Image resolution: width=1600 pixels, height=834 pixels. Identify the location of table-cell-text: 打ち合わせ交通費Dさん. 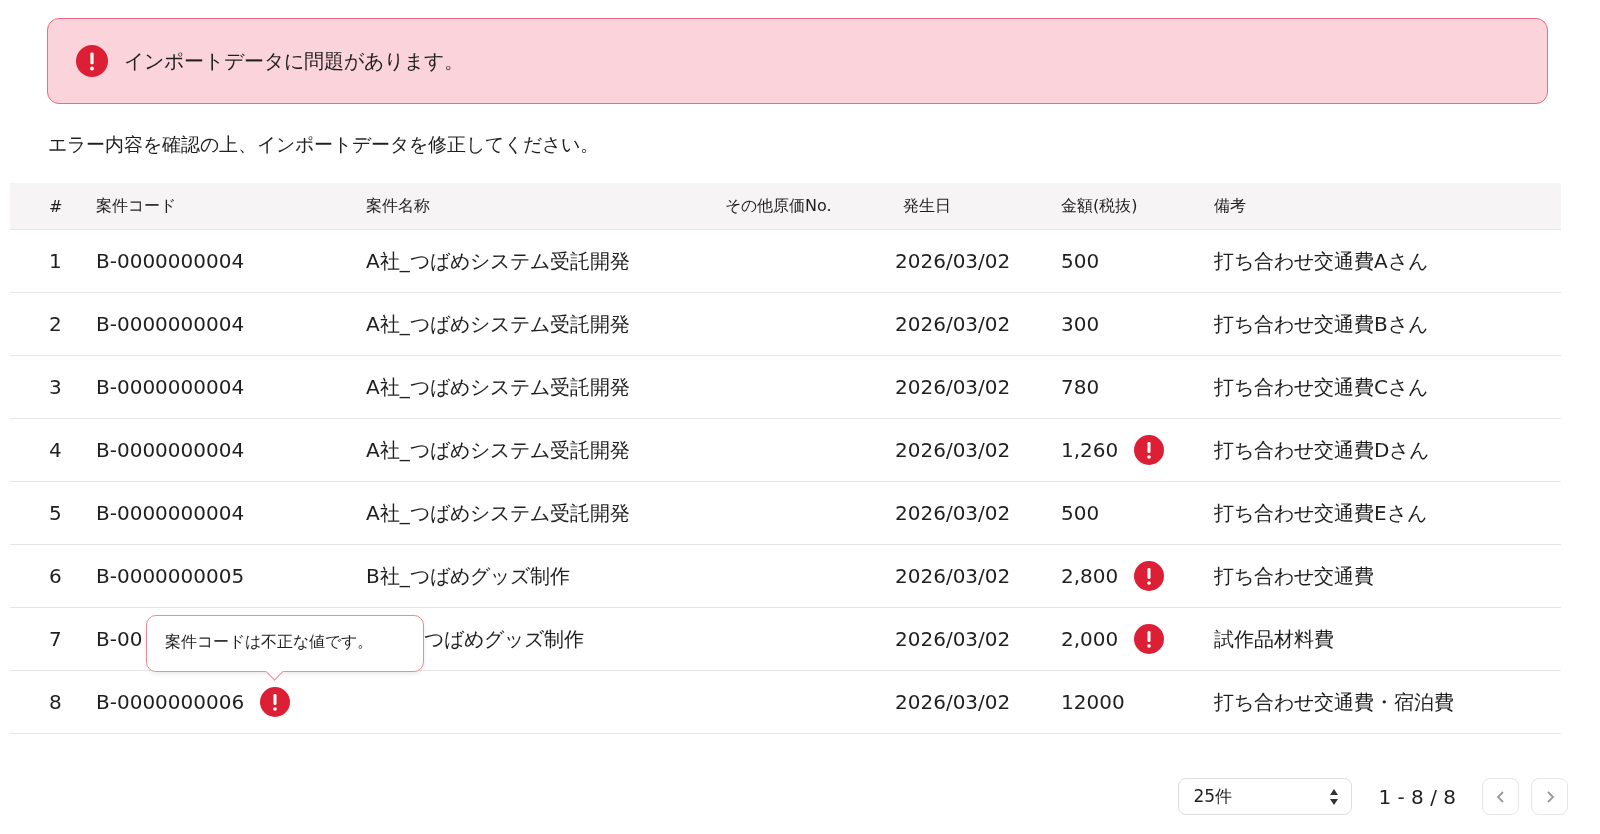
(1322, 450).